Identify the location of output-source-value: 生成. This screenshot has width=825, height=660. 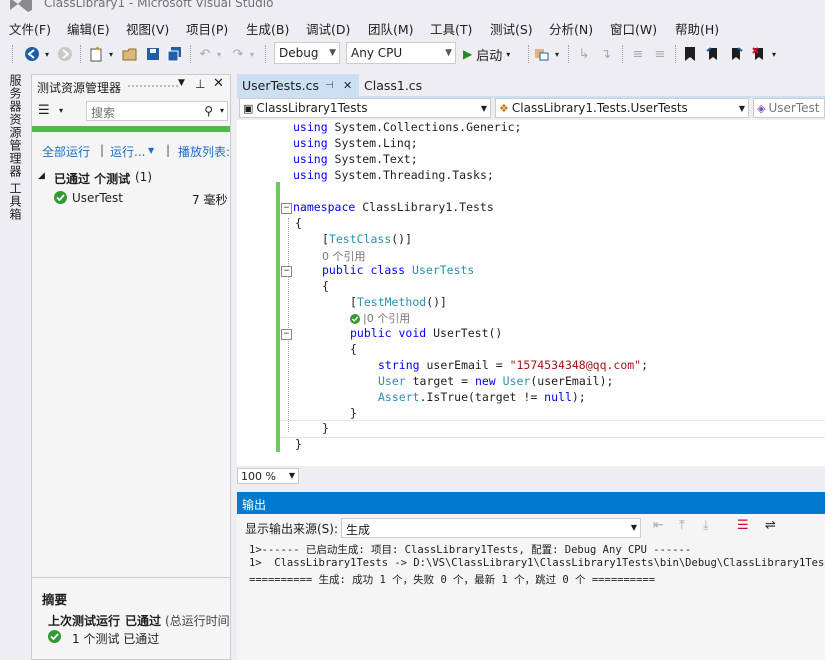
(358, 530).